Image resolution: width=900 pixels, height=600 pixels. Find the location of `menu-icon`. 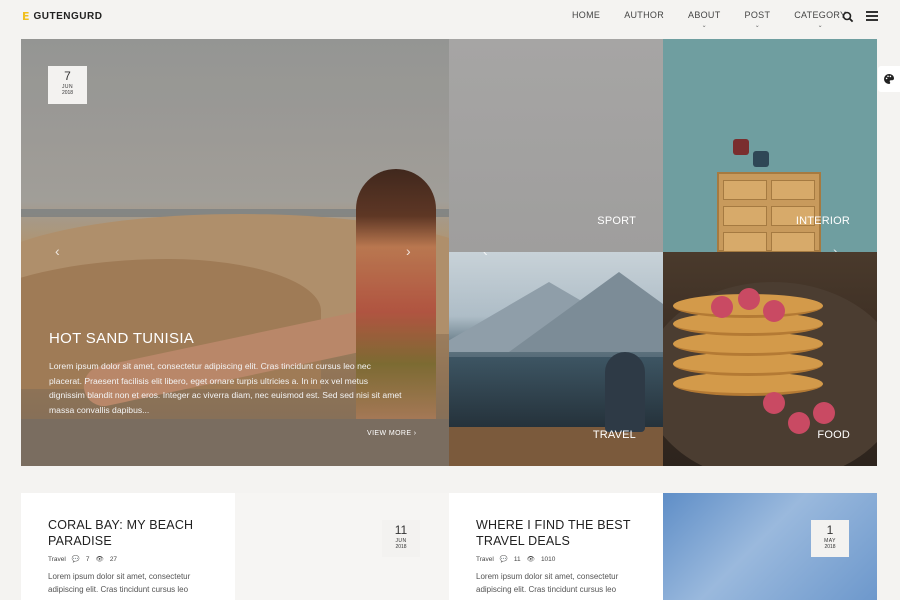

menu-icon is located at coordinates (872, 16).